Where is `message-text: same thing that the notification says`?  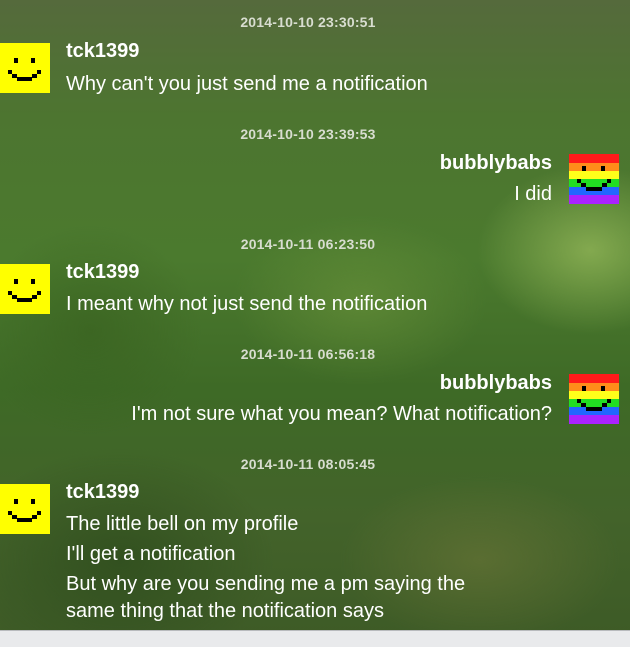
message-text: same thing that the notification says is located at coordinates (225, 611).